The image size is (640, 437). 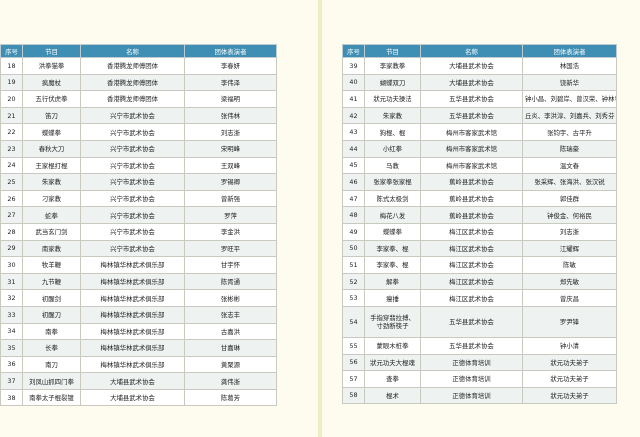 What do you see at coordinates (51, 265) in the screenshot?
I see `cell-program: 牧羊鞭` at bounding box center [51, 265].